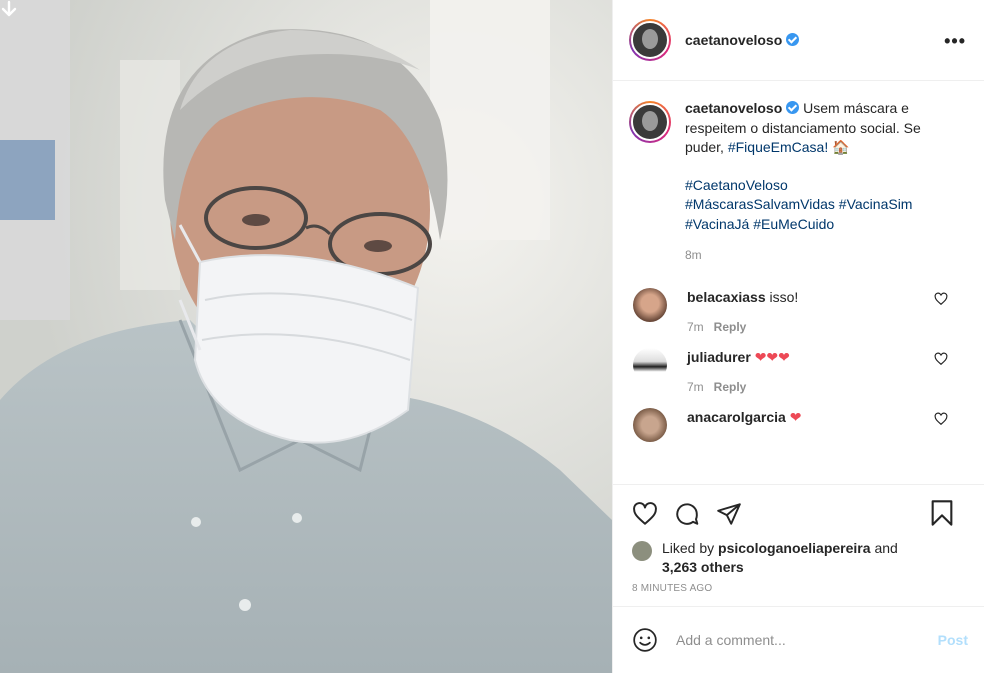 This screenshot has height=673, width=984. Describe the element at coordinates (794, 548) in the screenshot. I see `liker-username: psicologanoeliapereira` at that location.